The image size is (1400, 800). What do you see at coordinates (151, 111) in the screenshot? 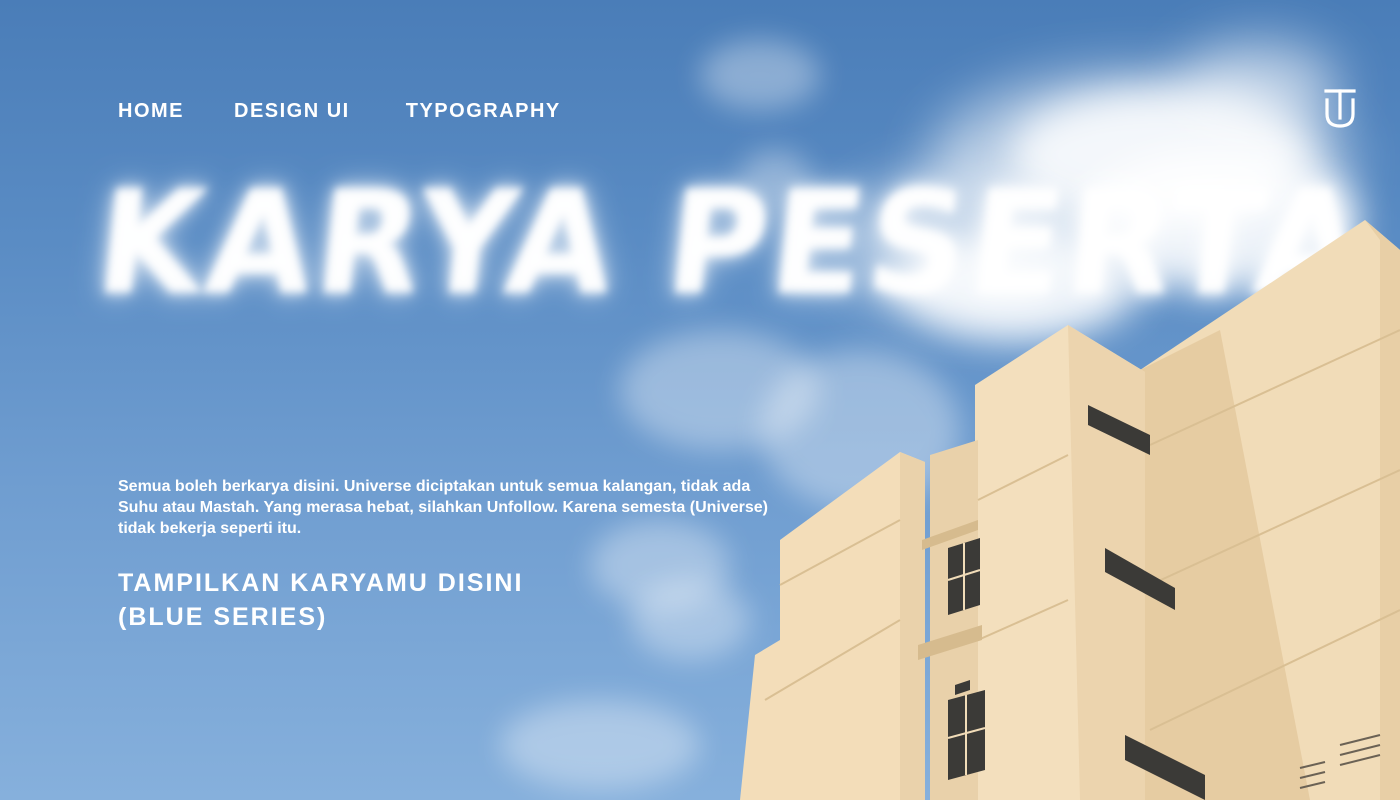
I see `nav-home-link: HOME` at bounding box center [151, 111].